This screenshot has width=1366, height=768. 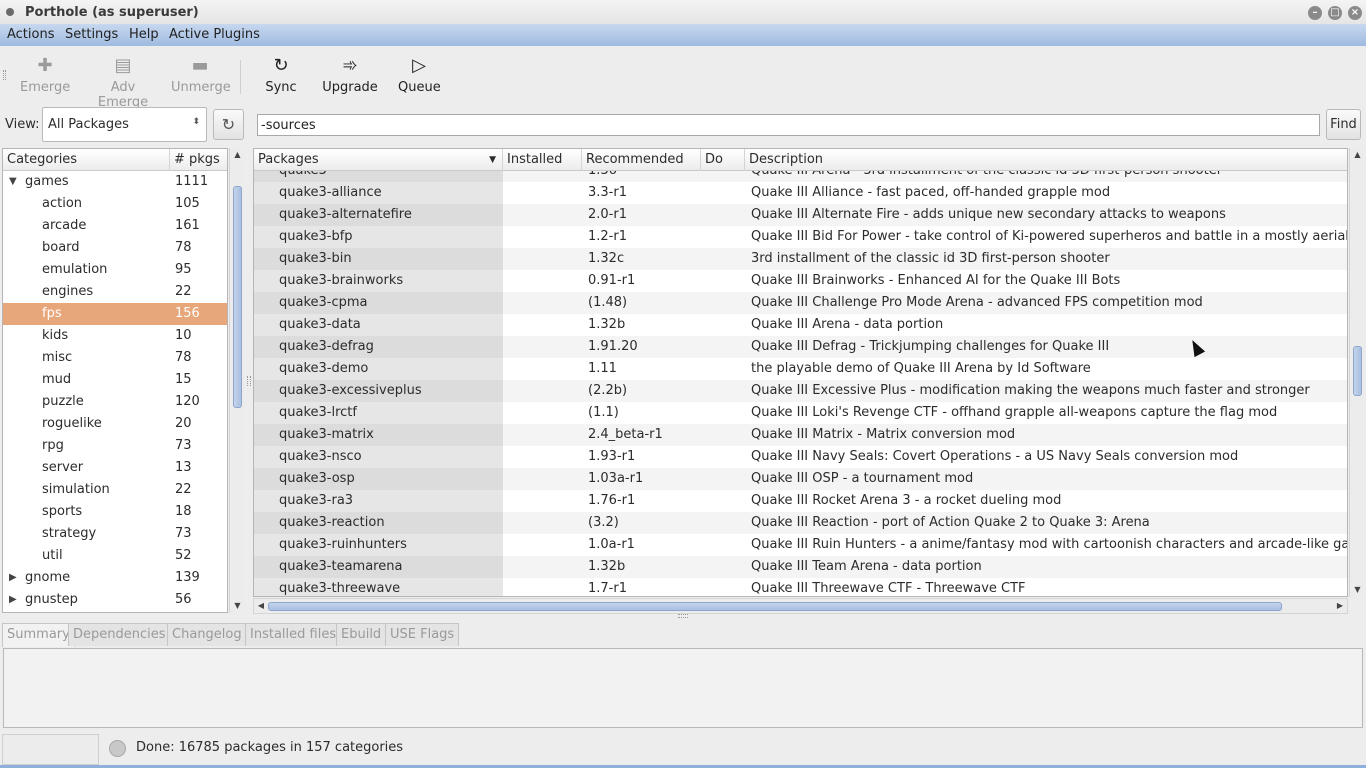 I want to click on scroll-left-icon: ◀, so click(x=261, y=606).